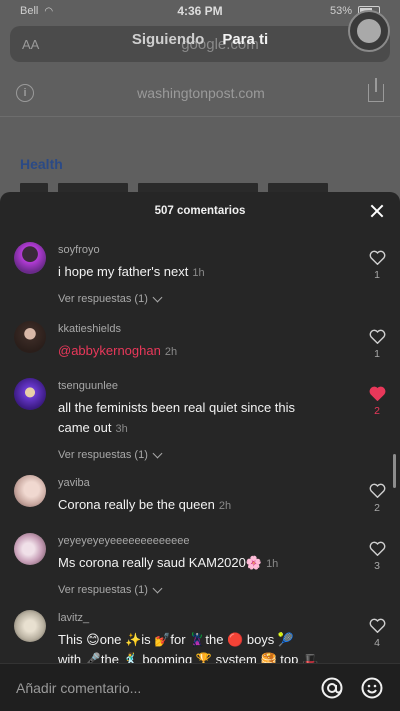 The width and height of the screenshot is (400, 711). I want to click on battery-label: 53%, so click(340, 11).